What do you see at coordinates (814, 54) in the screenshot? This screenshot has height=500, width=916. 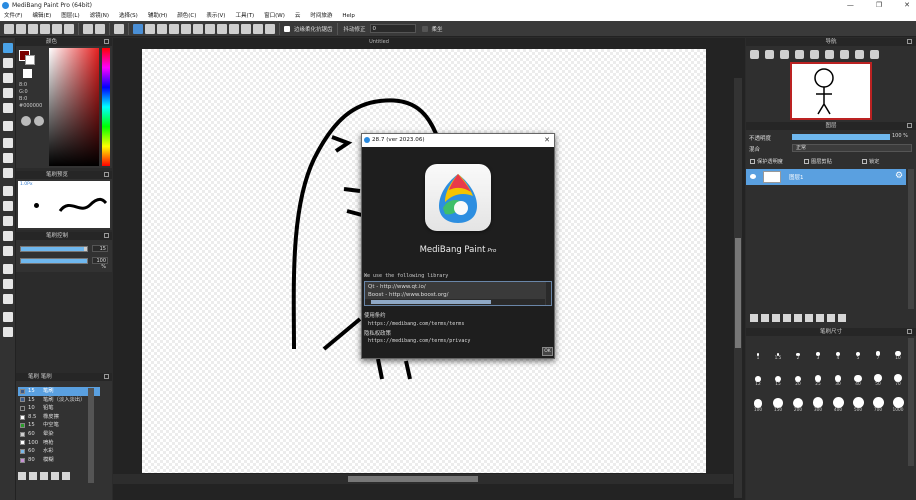 I see `rotate-left-icon` at bounding box center [814, 54].